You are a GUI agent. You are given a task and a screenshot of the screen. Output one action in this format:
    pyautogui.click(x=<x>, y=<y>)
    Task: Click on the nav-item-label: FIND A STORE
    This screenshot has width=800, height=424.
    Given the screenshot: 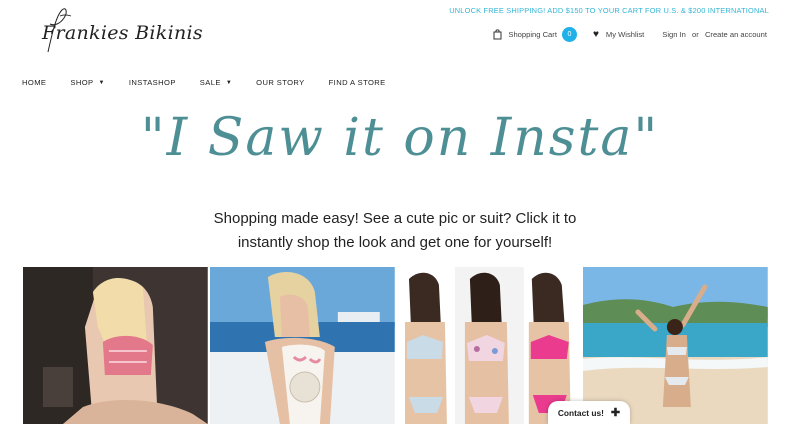 What is the action you would take?
    pyautogui.click(x=357, y=82)
    